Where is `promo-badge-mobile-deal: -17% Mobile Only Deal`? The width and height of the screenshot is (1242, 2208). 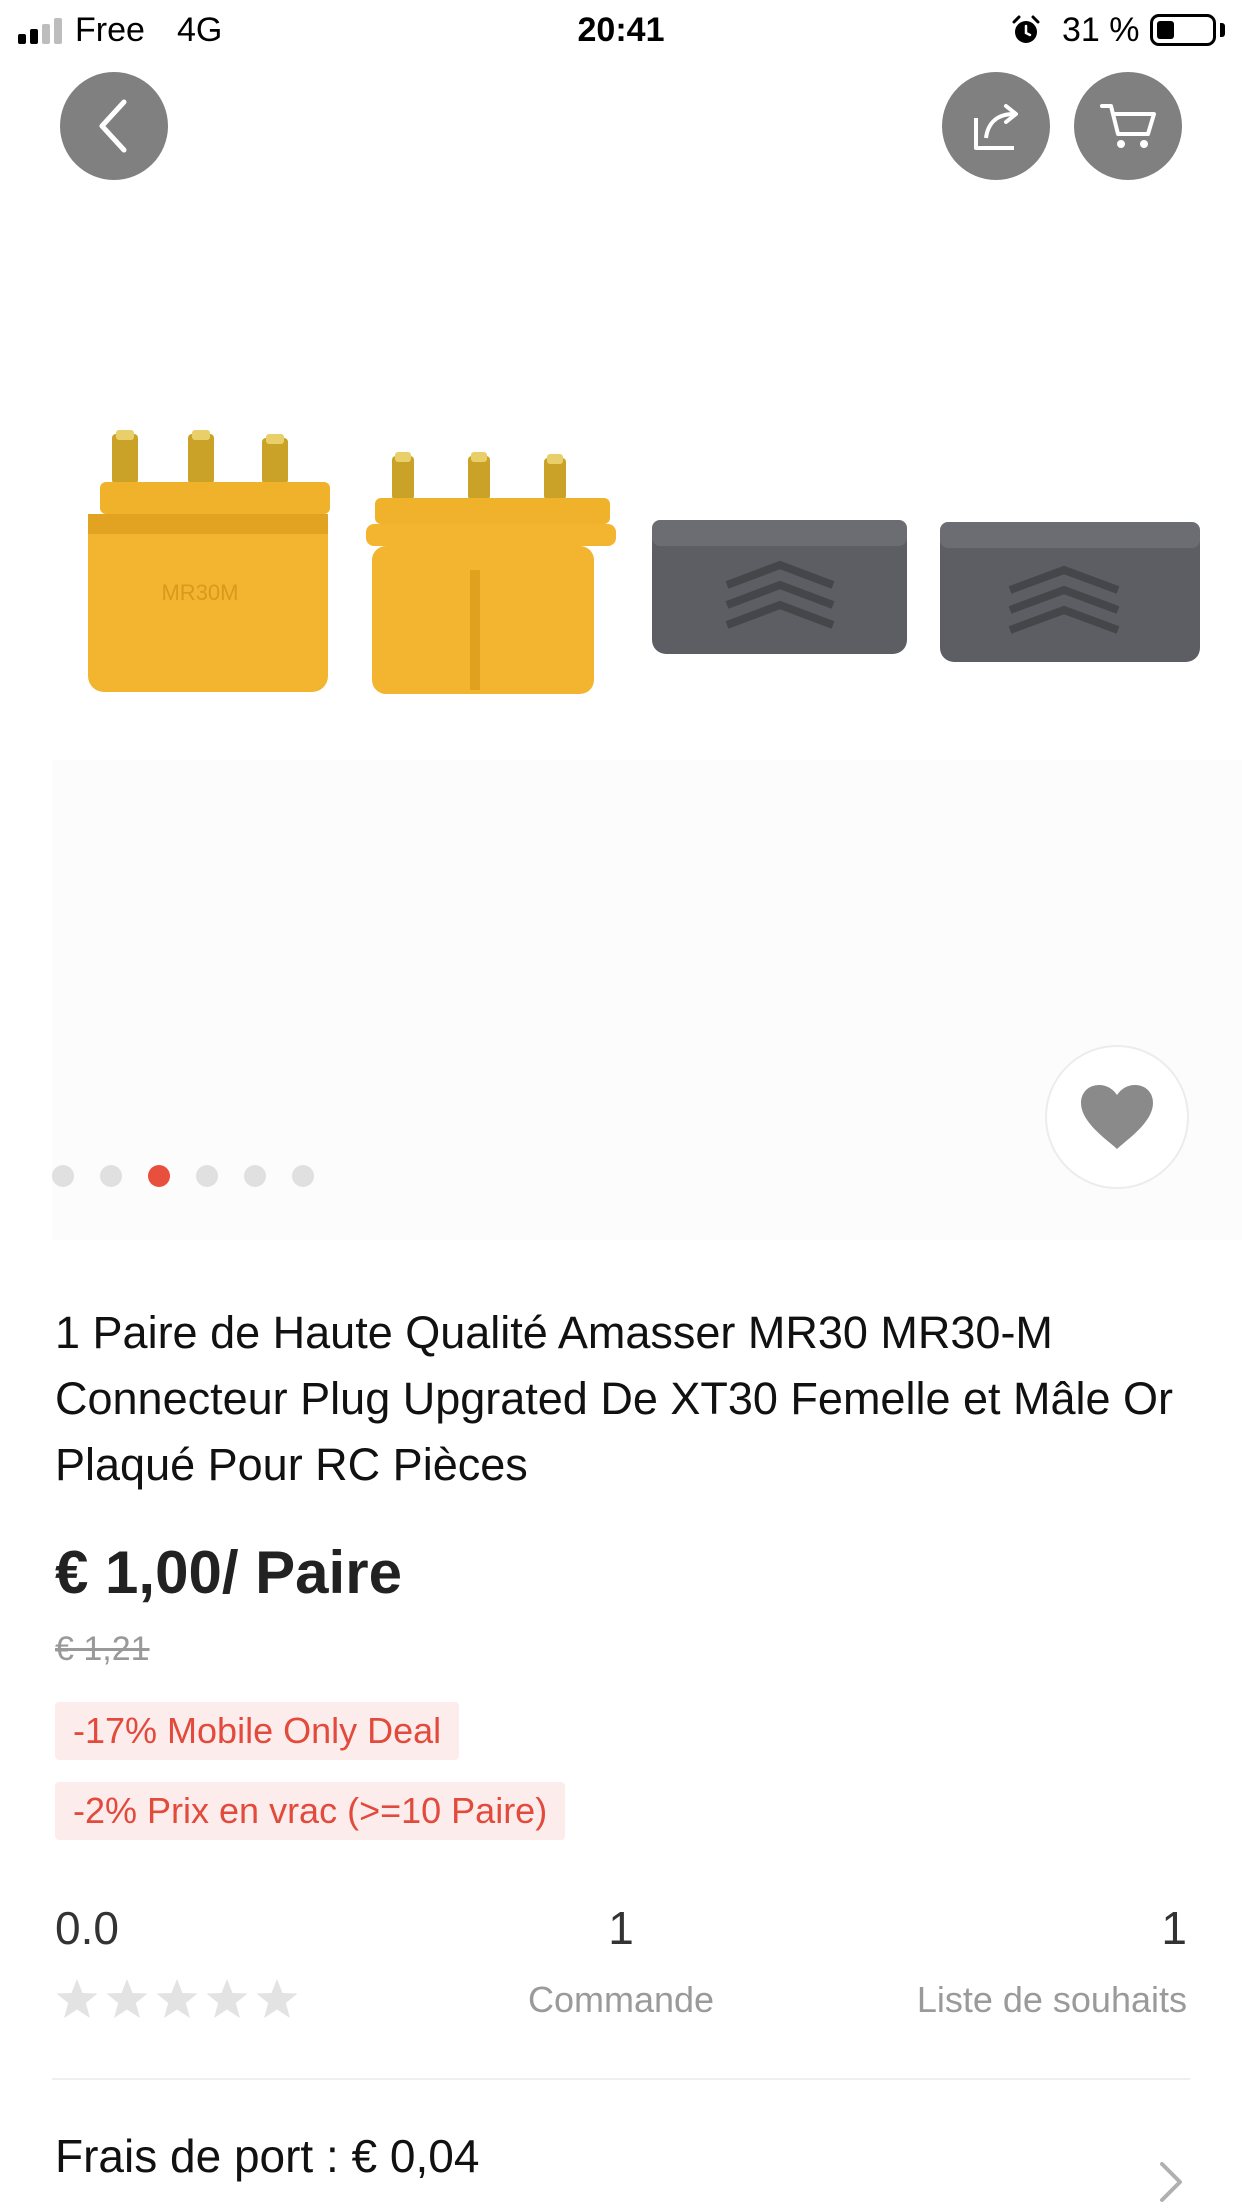
promo-badge-mobile-deal: -17% Mobile Only Deal is located at coordinates (257, 1731).